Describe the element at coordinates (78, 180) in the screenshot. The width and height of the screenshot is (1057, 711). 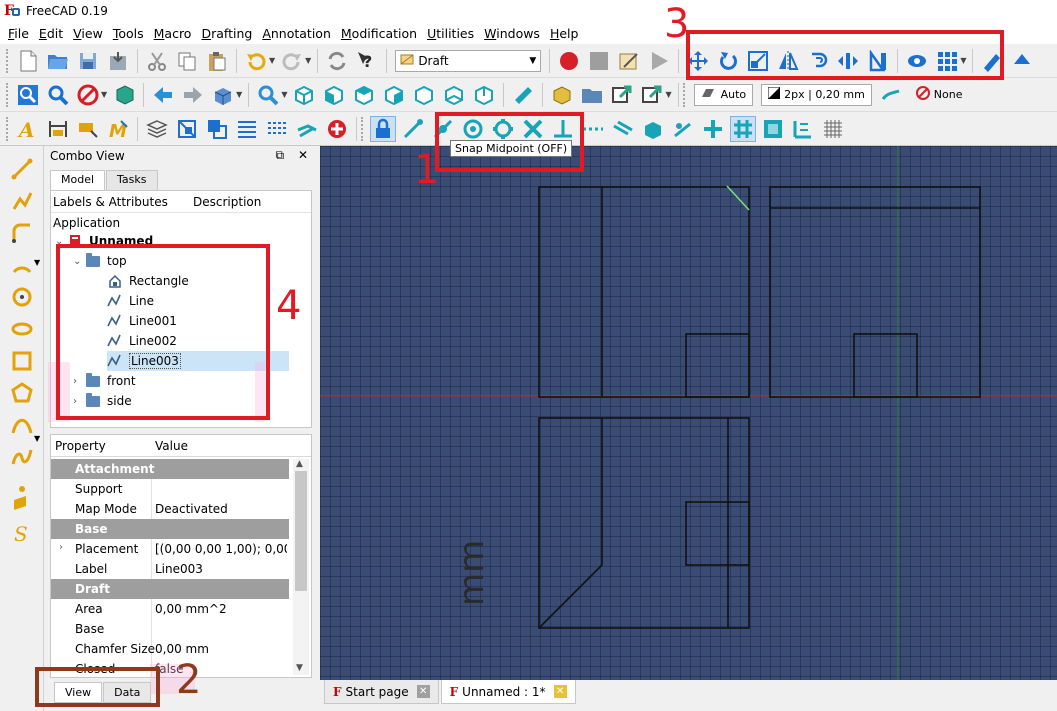
I see `tab-model: Model` at that location.